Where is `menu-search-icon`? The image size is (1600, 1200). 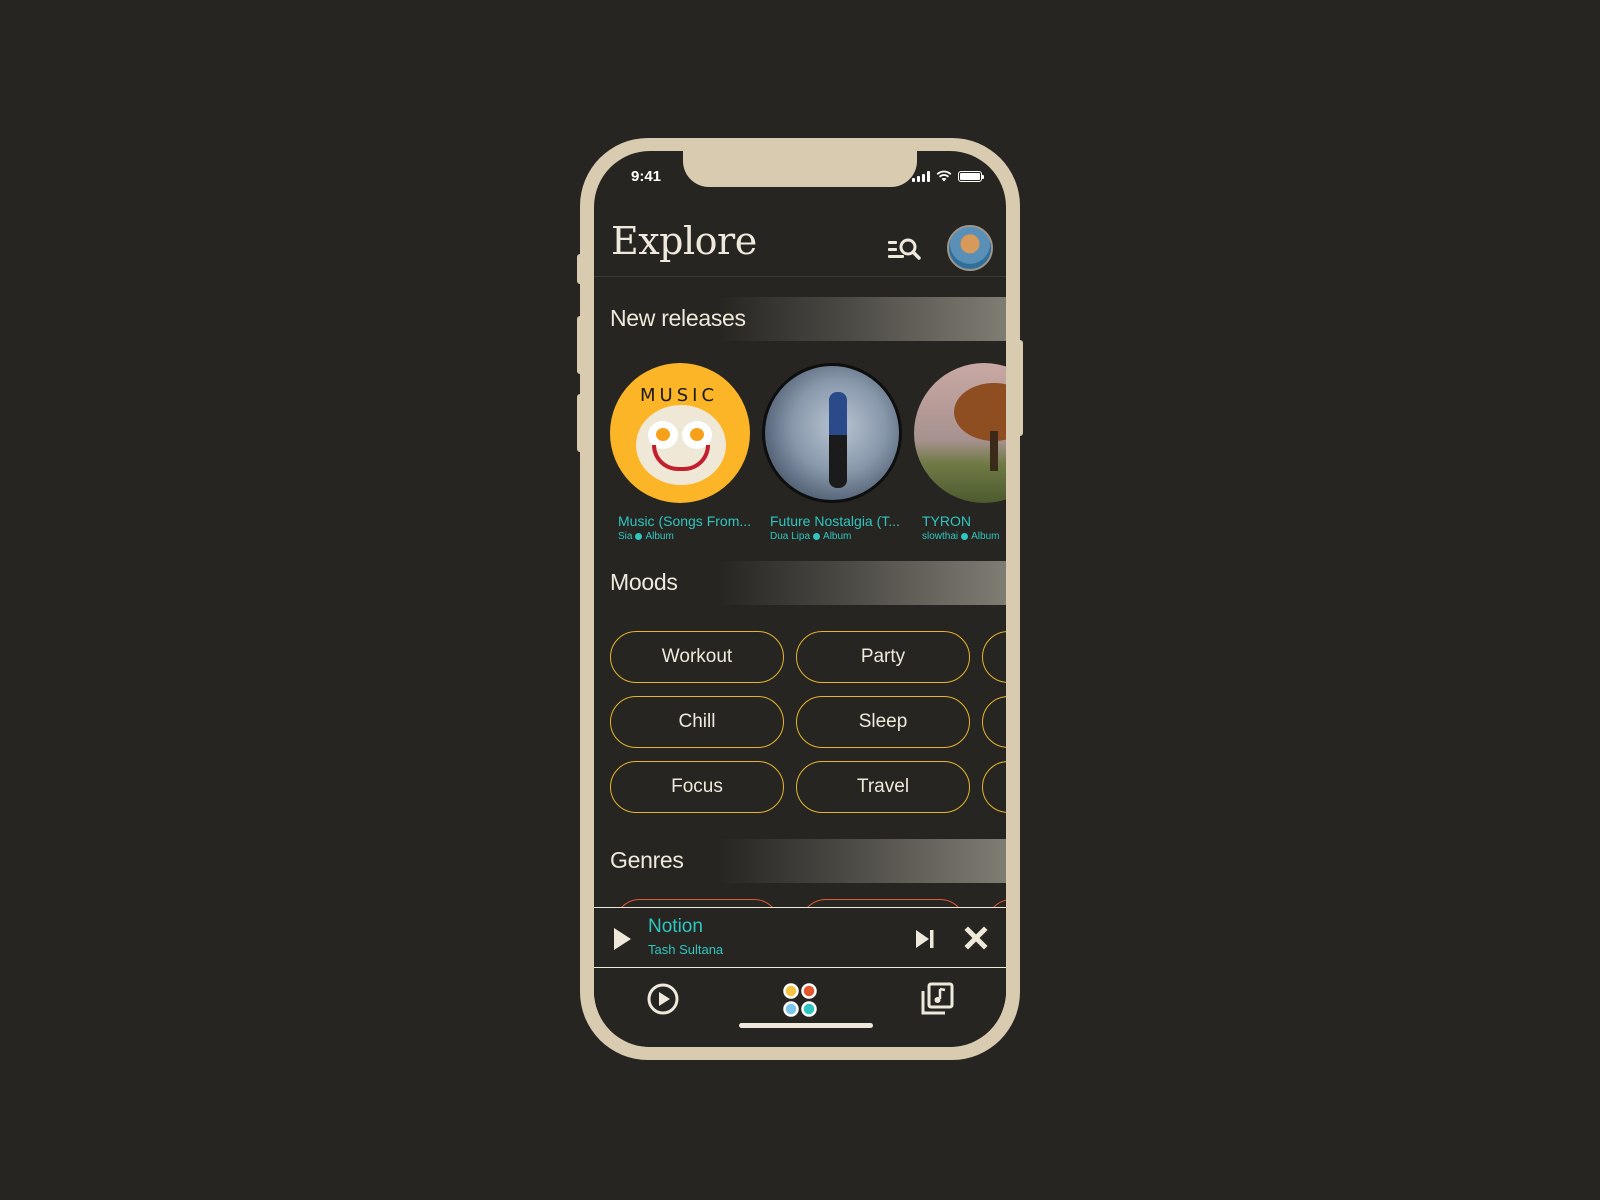 menu-search-icon is located at coordinates (904, 249).